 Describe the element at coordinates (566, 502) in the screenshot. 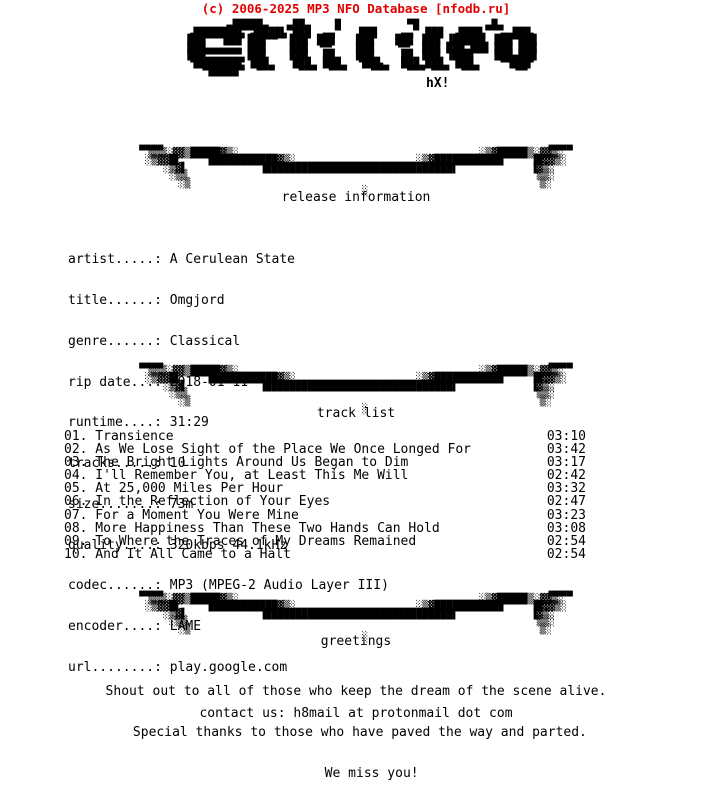

I see `track-duration: 02:47` at that location.